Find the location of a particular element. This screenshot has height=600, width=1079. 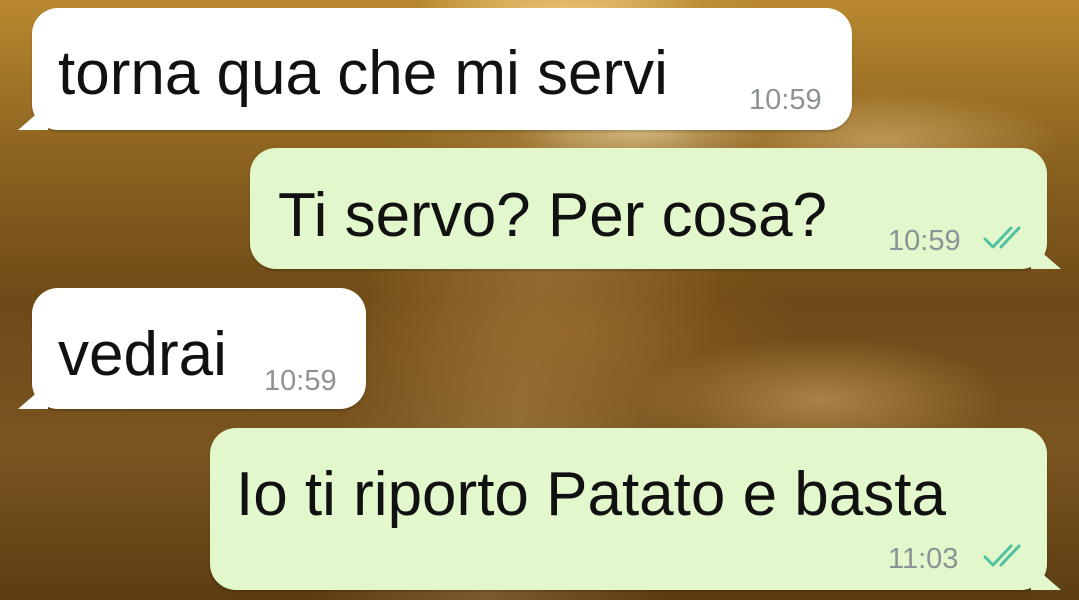

message-text: vedrai is located at coordinates (142, 354).